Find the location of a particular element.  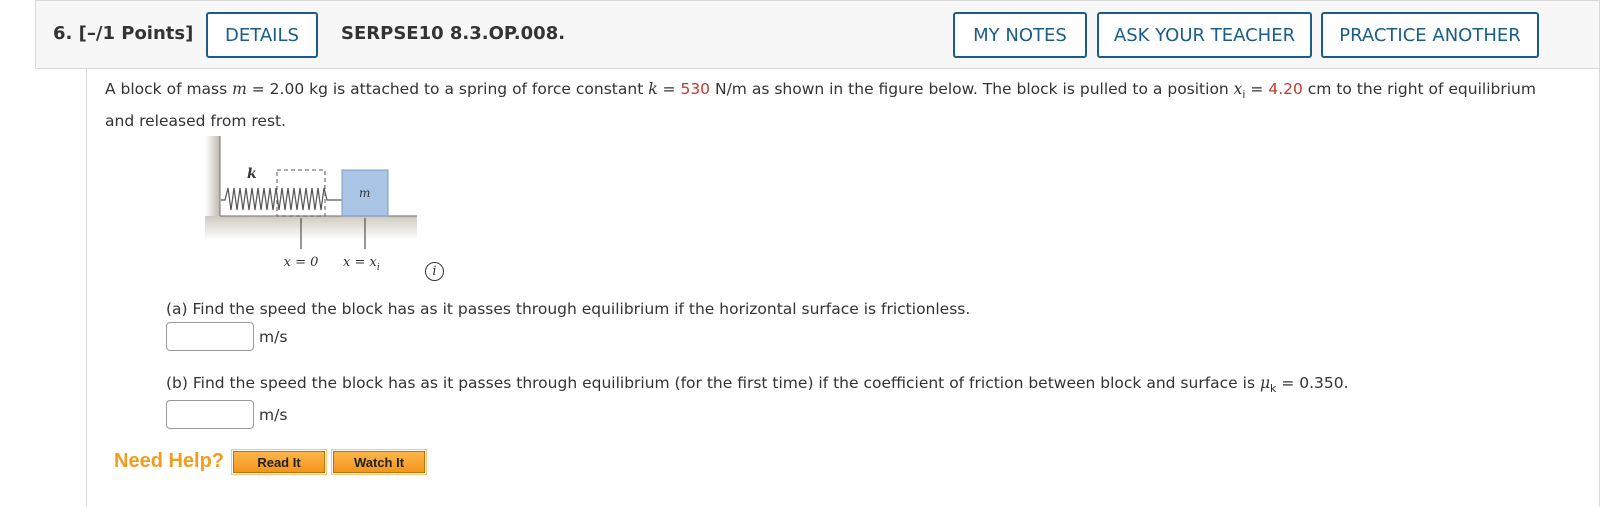

mass-variable: m is located at coordinates (239, 89).